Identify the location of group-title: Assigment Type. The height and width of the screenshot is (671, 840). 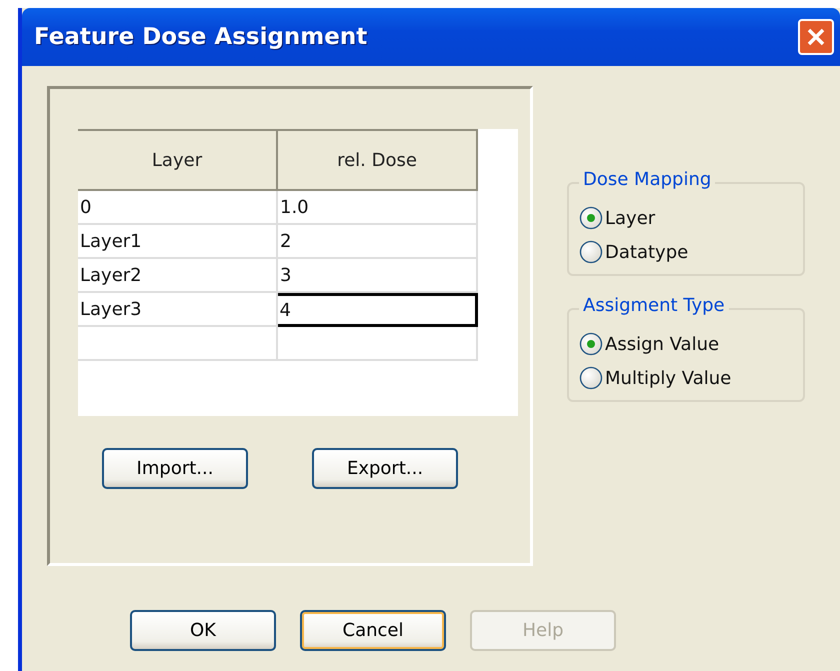
(654, 305).